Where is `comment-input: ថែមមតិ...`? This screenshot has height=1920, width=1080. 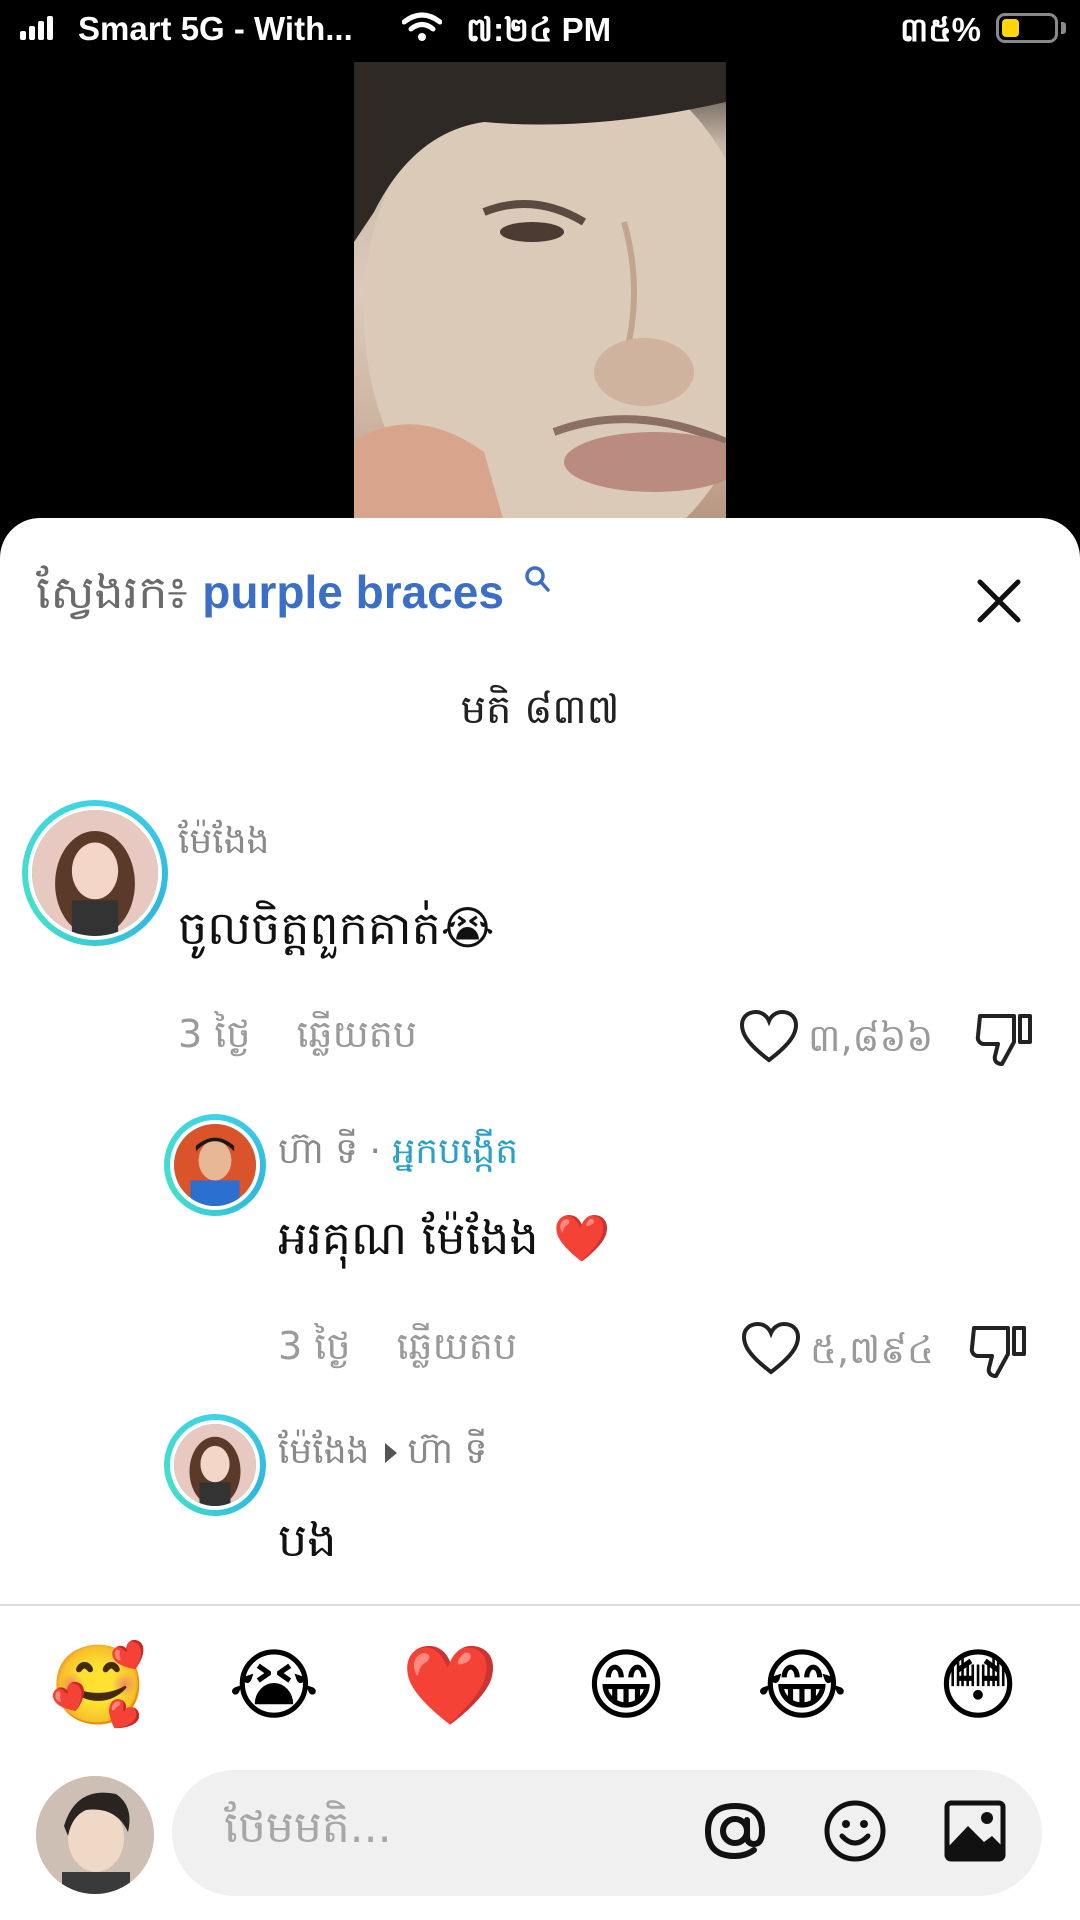 comment-input: ថែមមតិ... is located at coordinates (308, 1832).